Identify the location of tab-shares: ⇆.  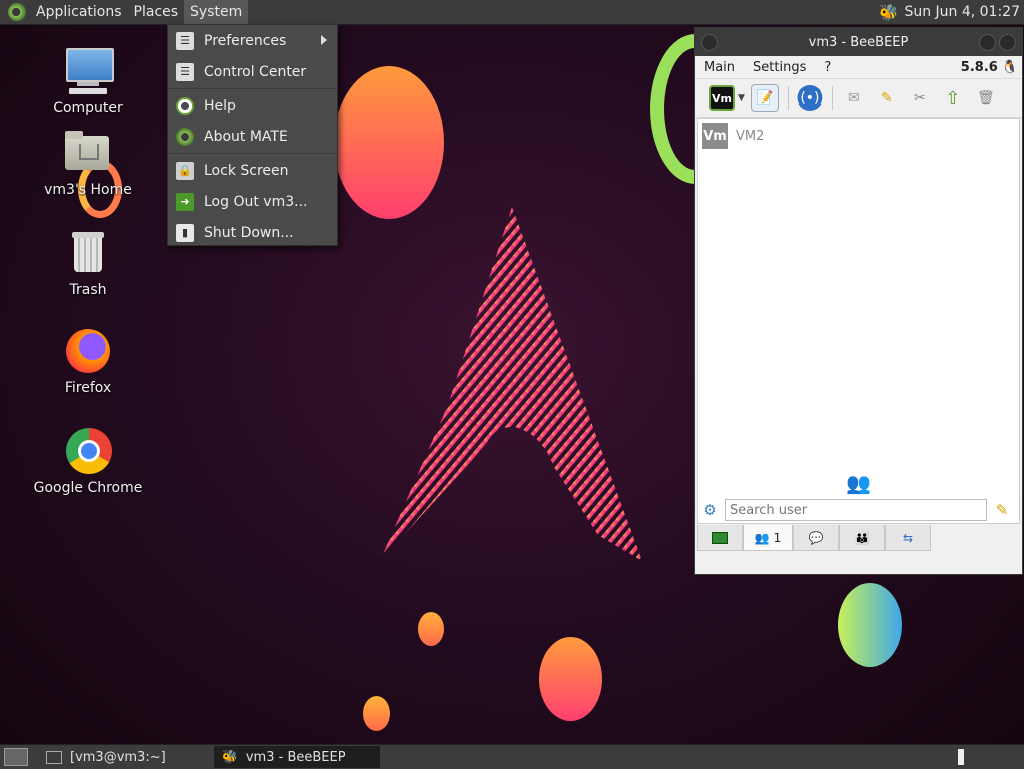
(908, 538).